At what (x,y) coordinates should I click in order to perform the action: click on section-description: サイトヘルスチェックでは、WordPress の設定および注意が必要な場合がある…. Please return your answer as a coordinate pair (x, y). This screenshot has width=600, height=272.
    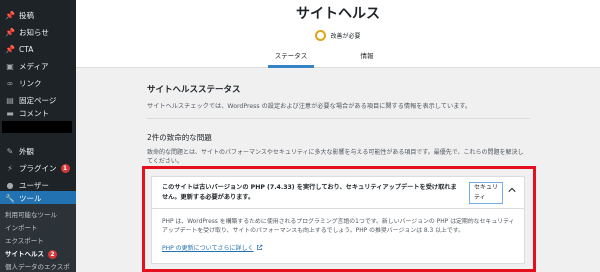
    Looking at the image, I should click on (309, 106).